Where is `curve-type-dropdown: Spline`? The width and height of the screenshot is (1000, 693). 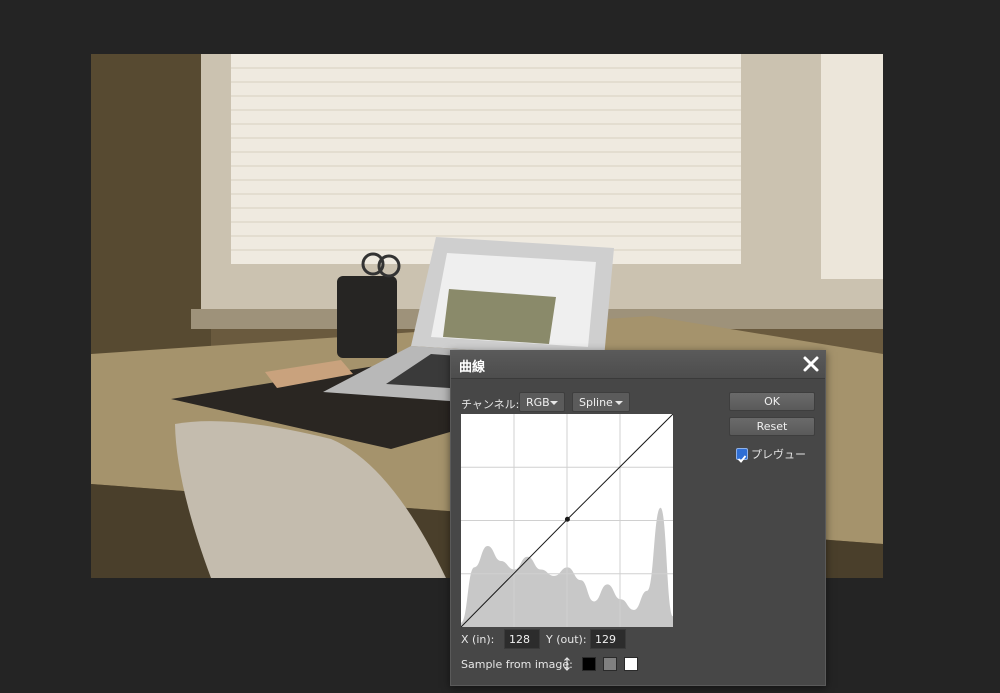
curve-type-dropdown: Spline is located at coordinates (601, 402).